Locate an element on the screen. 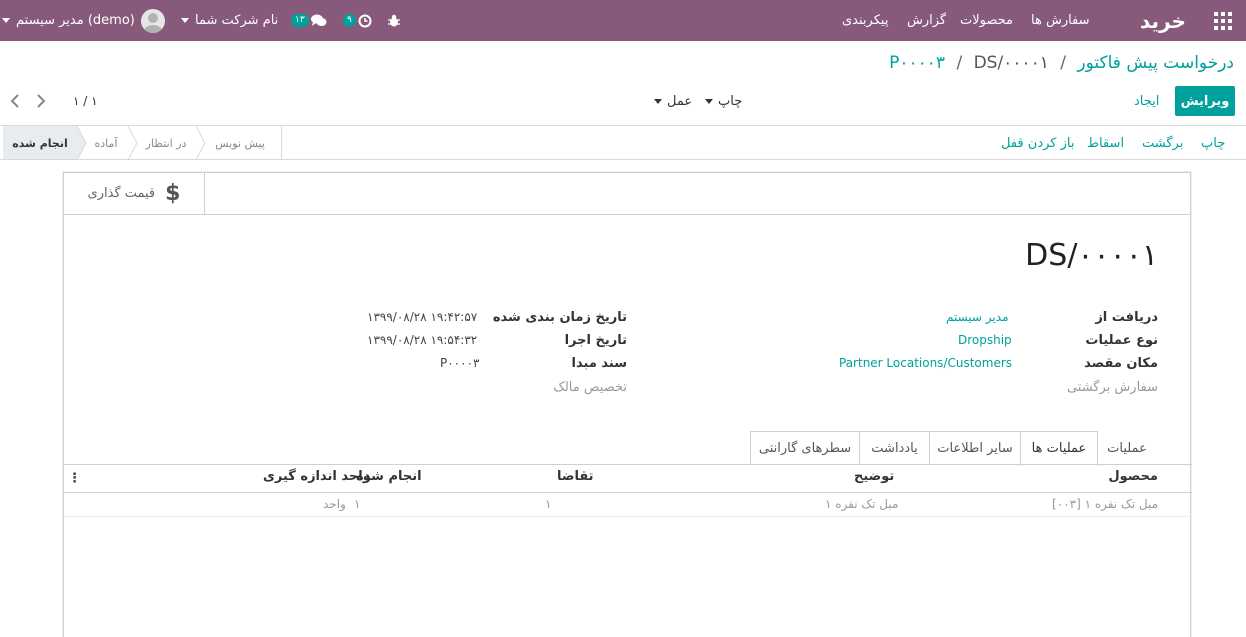 The image size is (1246, 637). user-menu: مدیر سیستم (demo) is located at coordinates (83, 20).